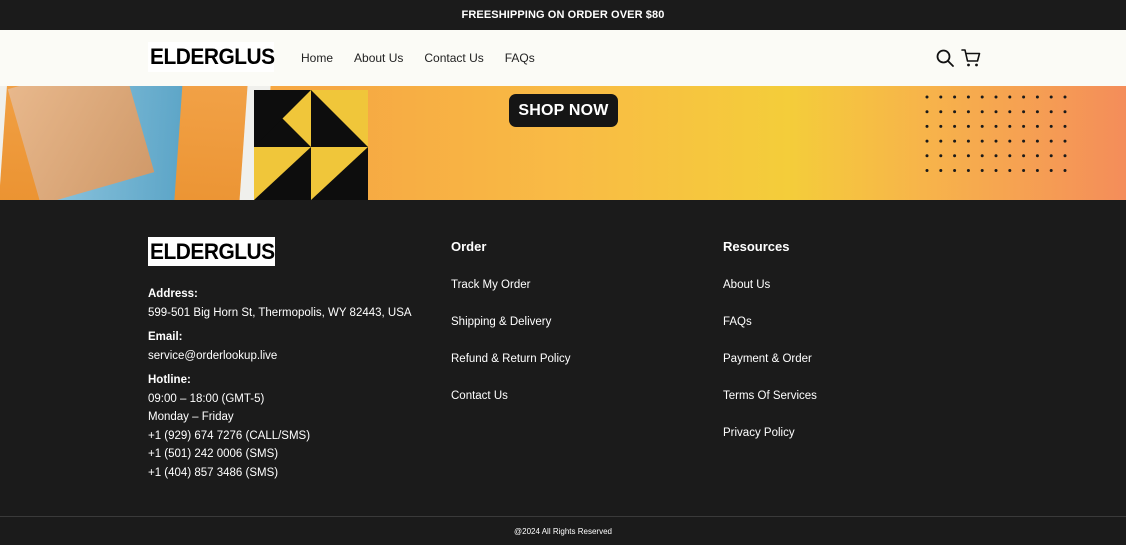 The height and width of the screenshot is (545, 1126). I want to click on hotline-label: Hotline:, so click(169, 380).